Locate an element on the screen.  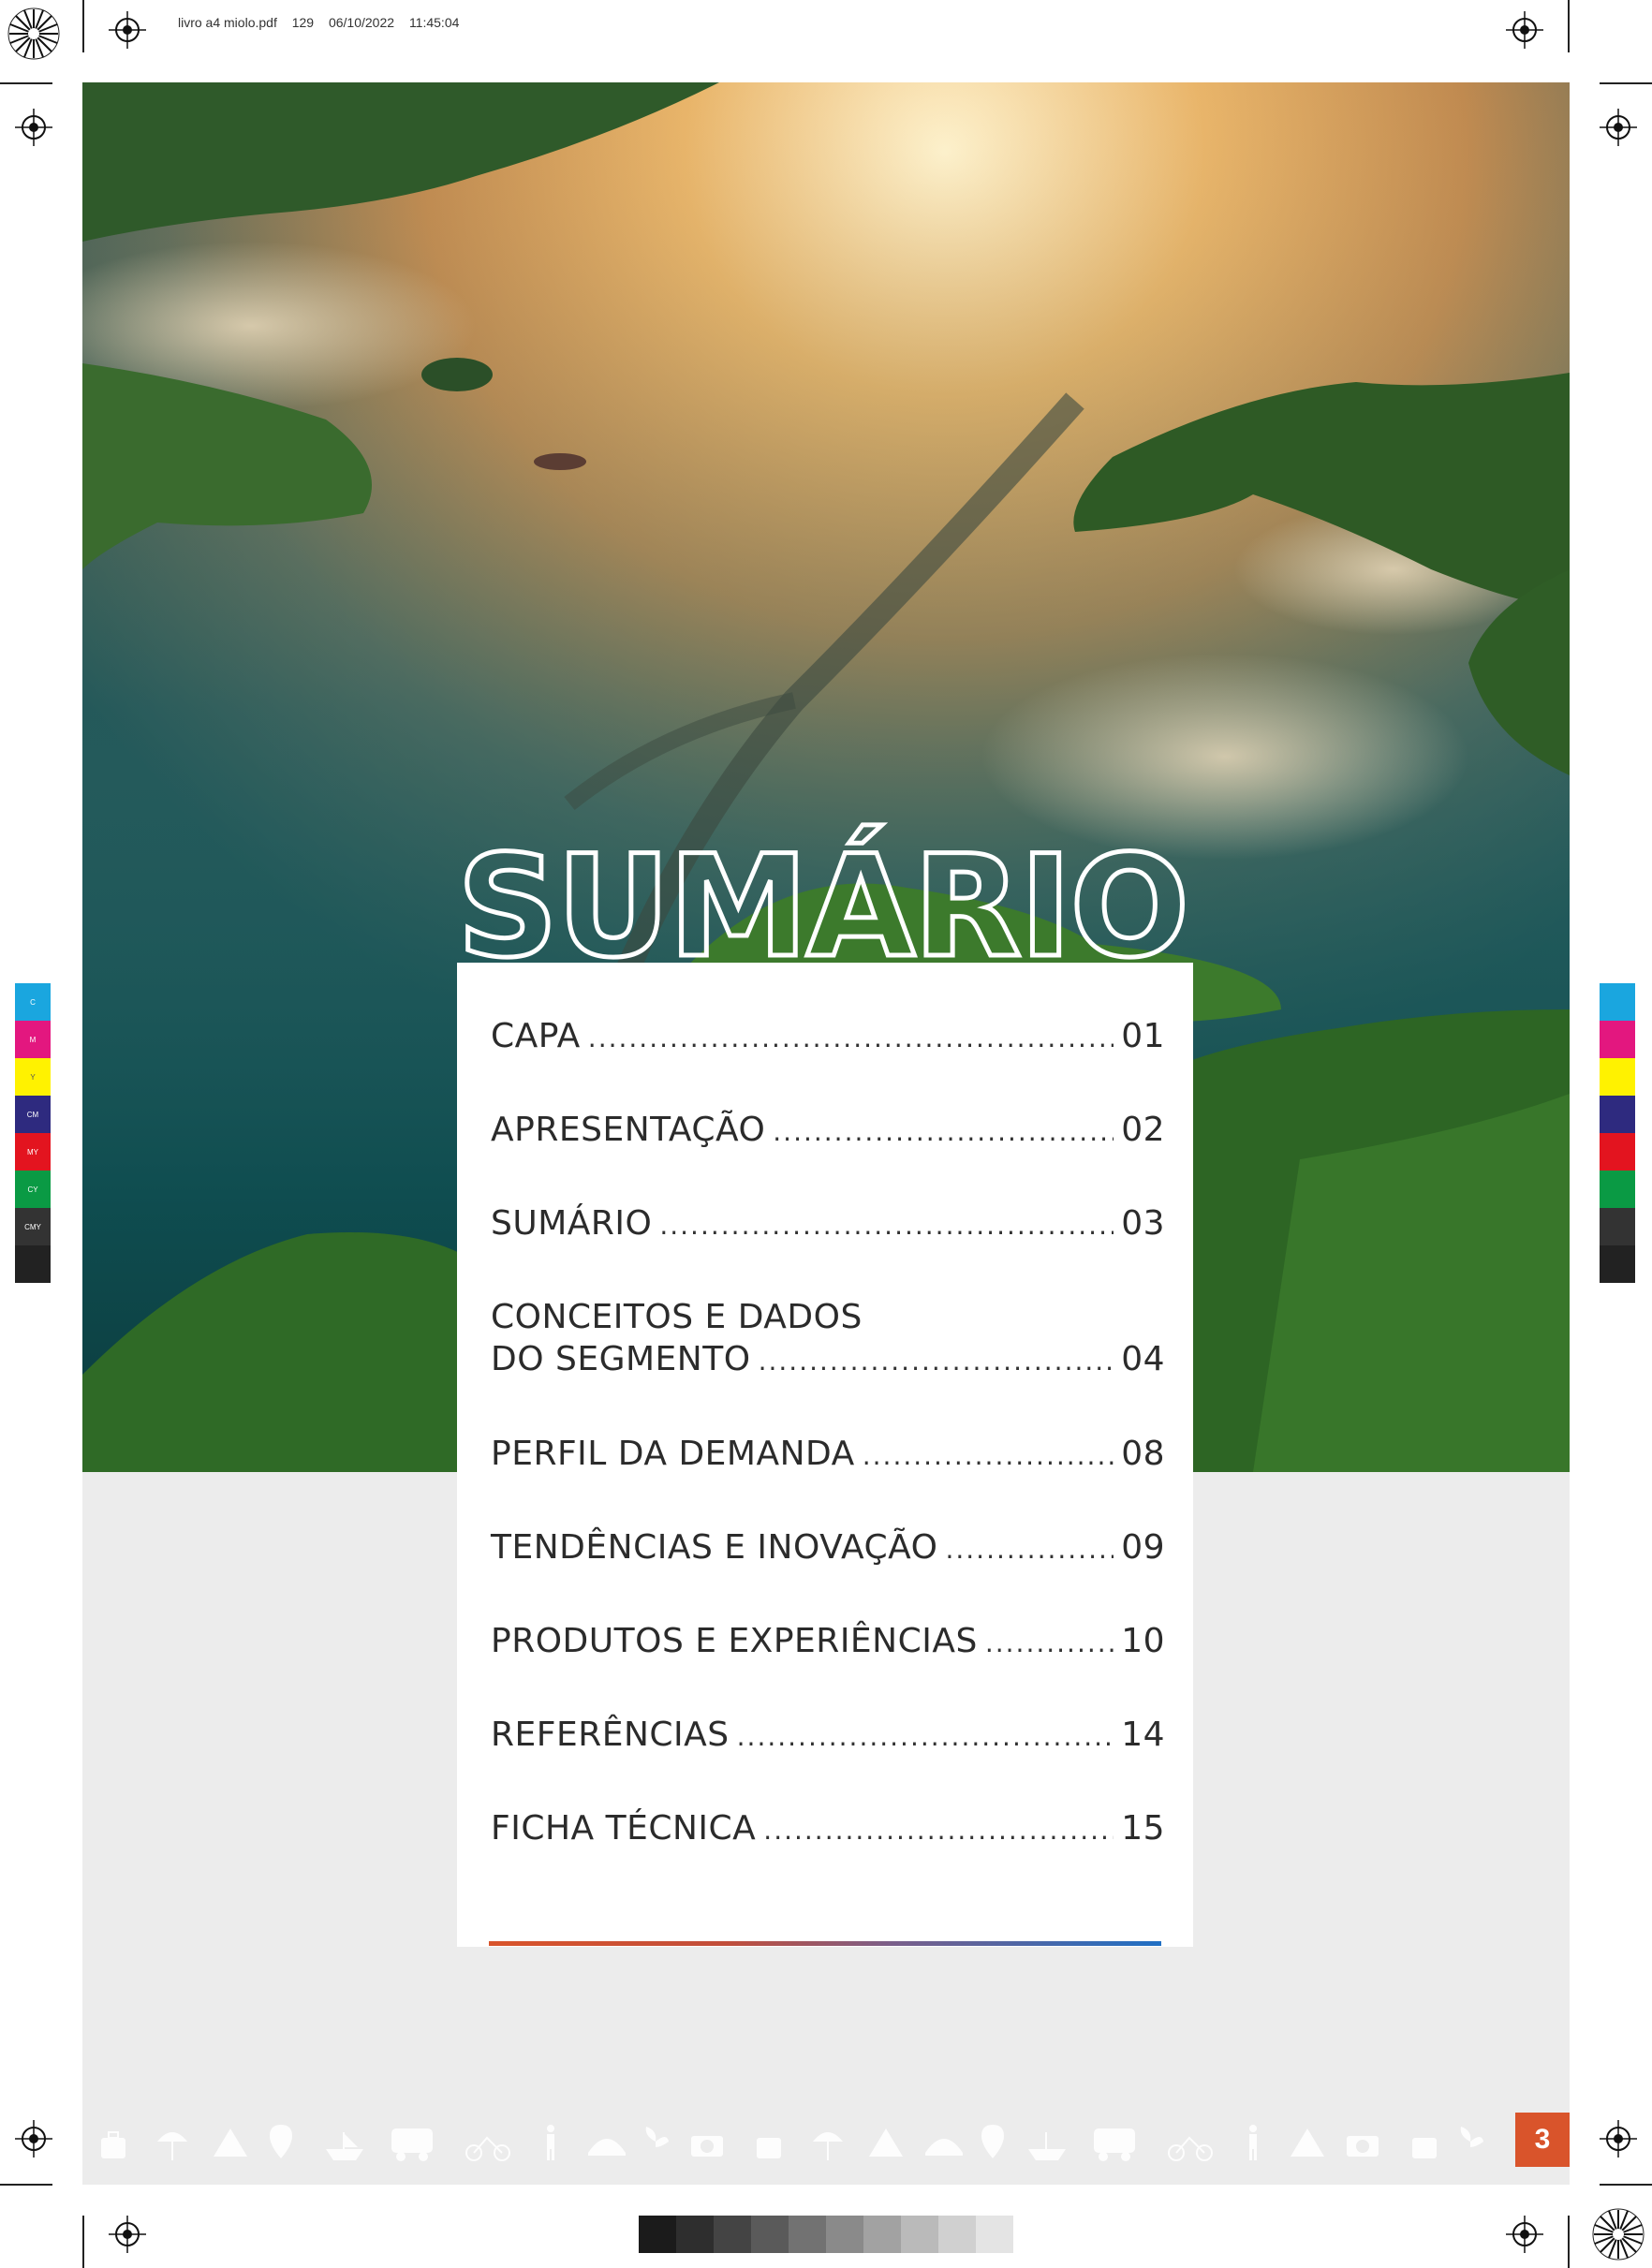
color-swatch: Y is located at coordinates (33, 1077).